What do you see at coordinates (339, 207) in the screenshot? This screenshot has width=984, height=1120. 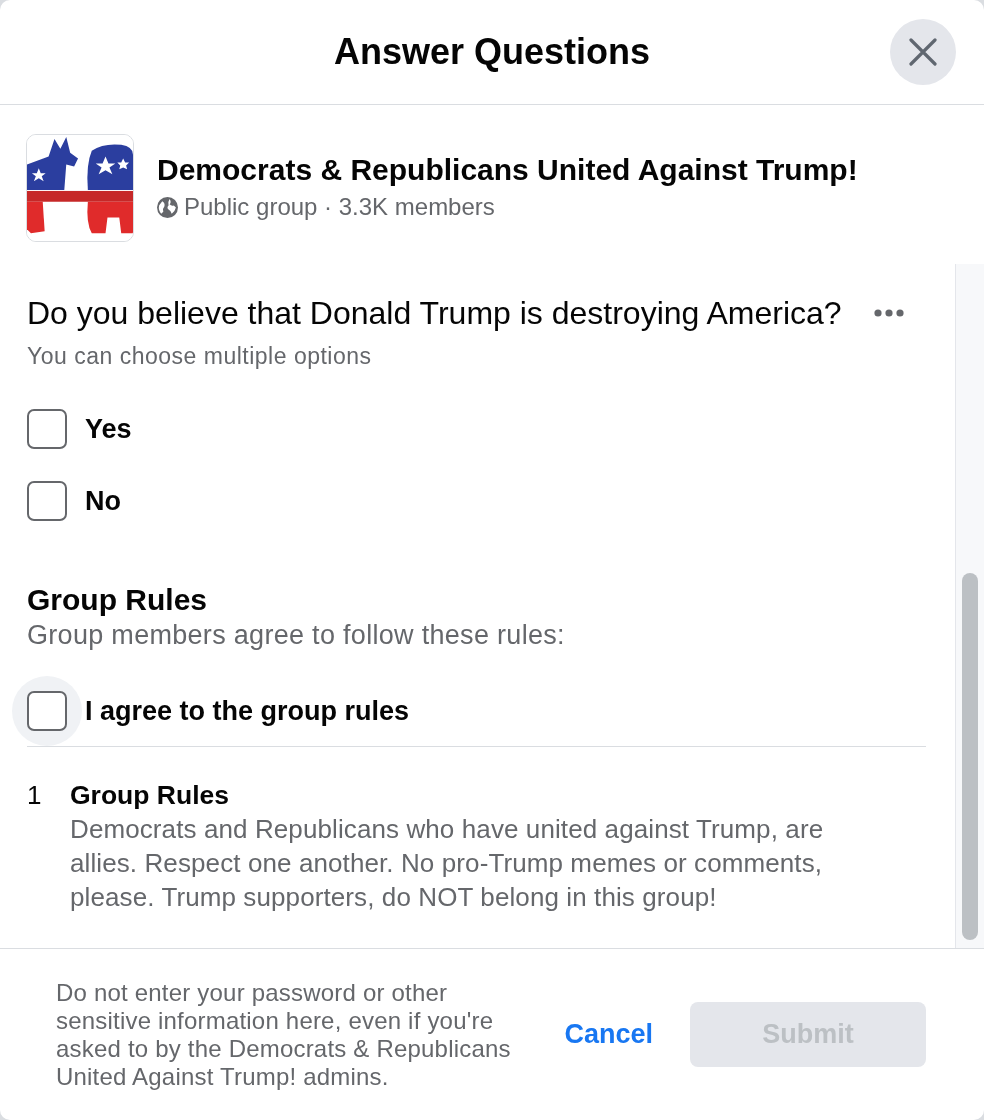 I see `group-meta: Public group · 3.3K members` at bounding box center [339, 207].